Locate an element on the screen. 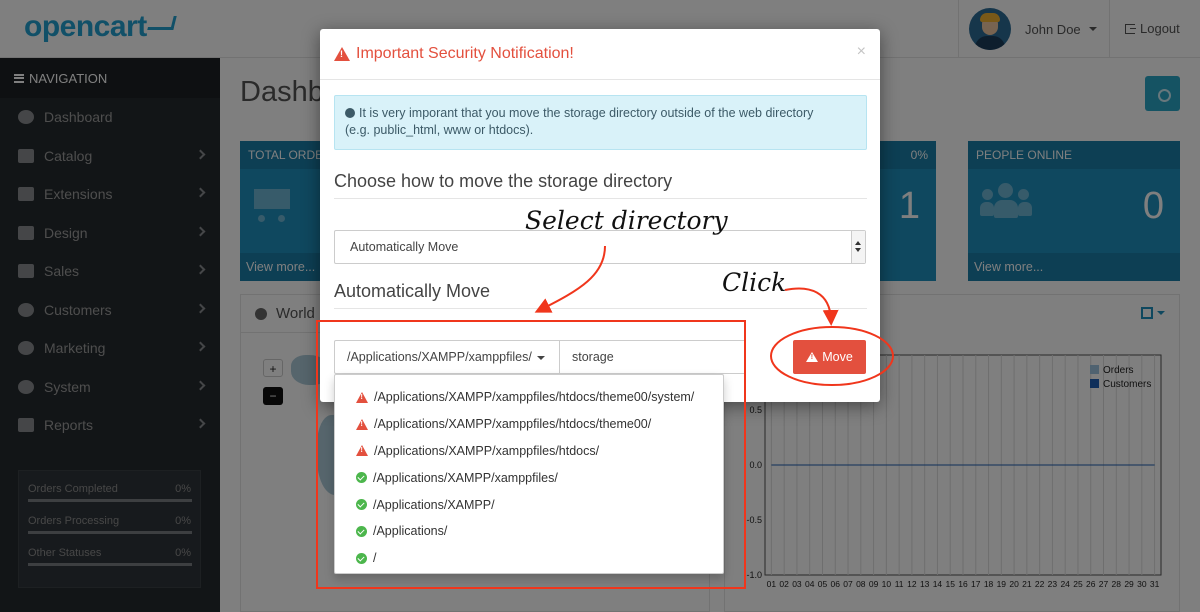 This screenshot has height=612, width=1200. modal-header: Important Security Notification! is located at coordinates (600, 54).